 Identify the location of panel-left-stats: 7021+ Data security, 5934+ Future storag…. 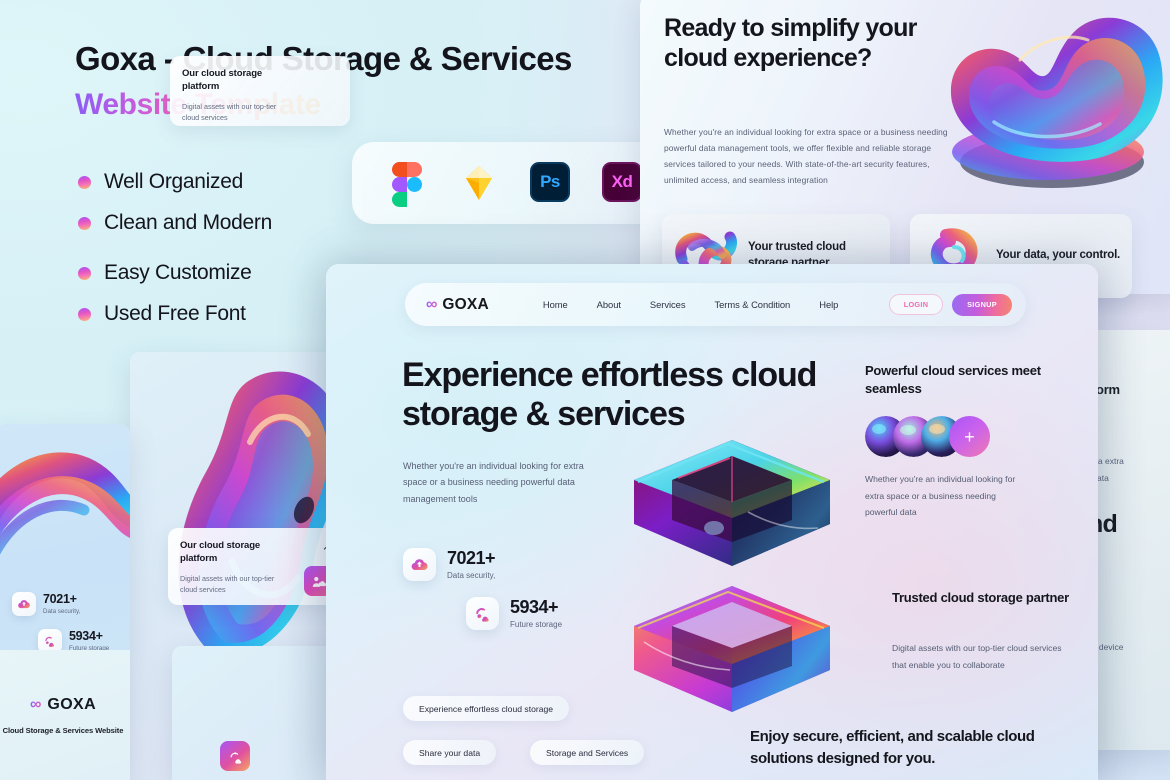
(65, 602).